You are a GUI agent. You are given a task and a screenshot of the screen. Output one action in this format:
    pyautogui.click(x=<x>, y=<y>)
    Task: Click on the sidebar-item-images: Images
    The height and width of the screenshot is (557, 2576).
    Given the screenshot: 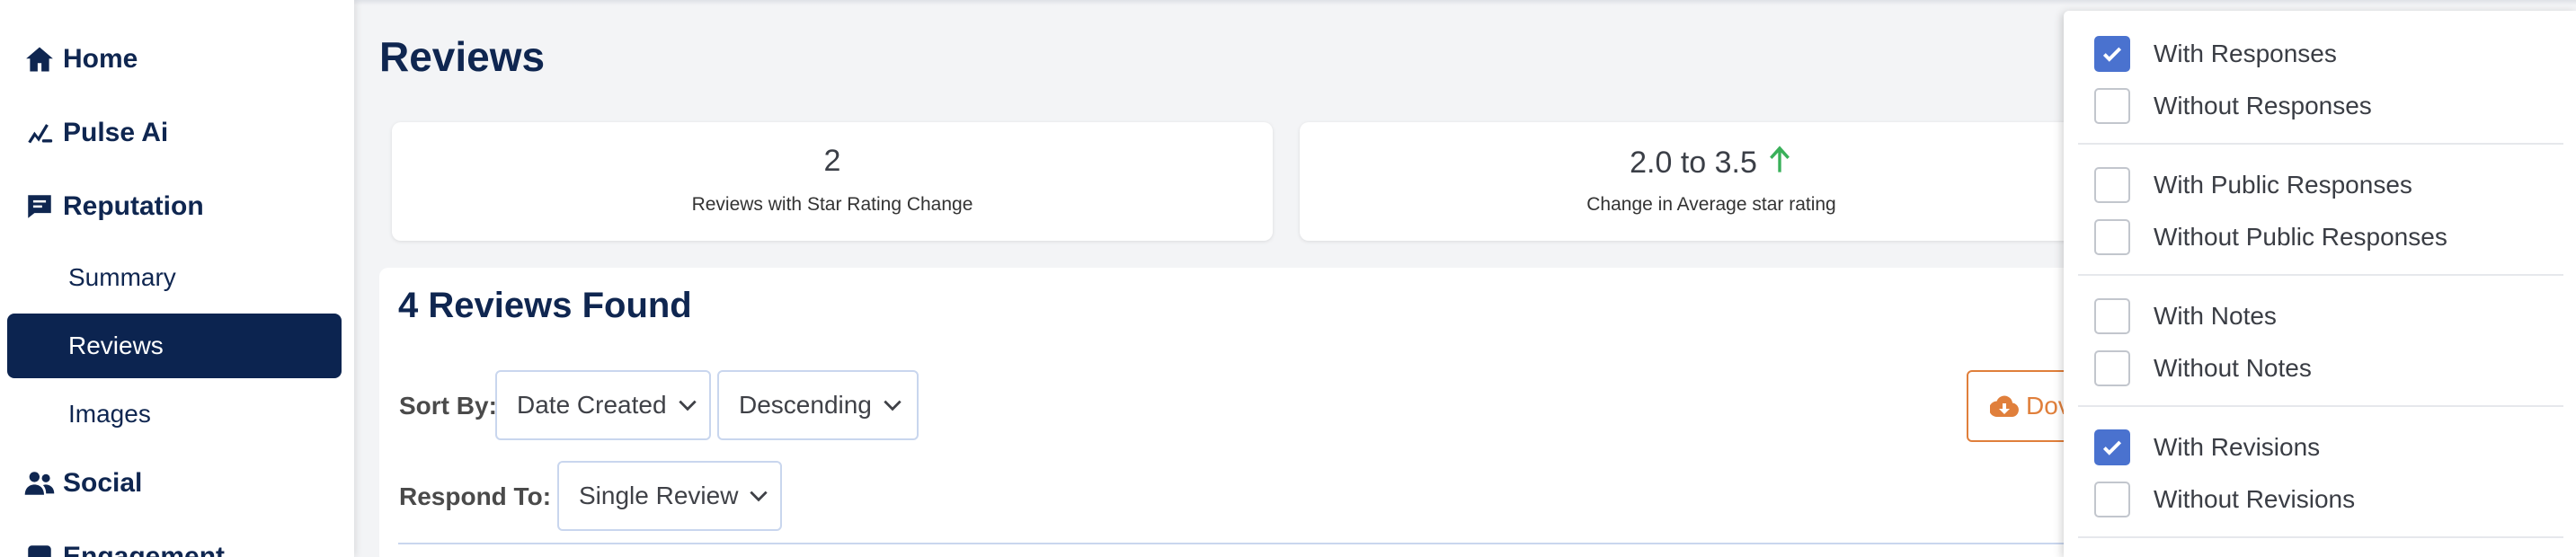 What is the action you would take?
    pyautogui.click(x=174, y=414)
    